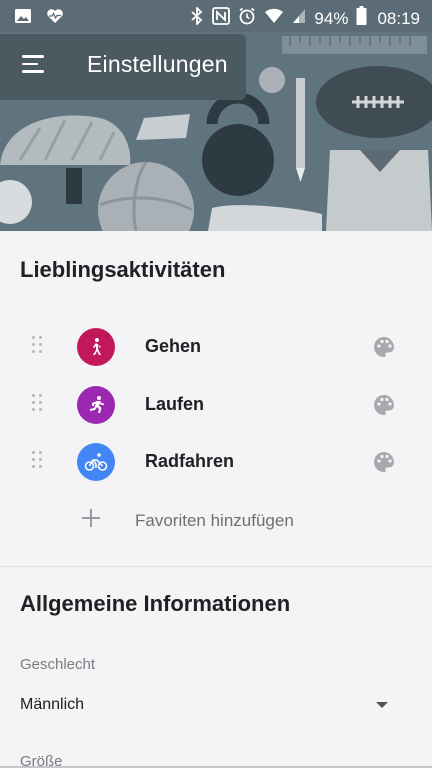 This screenshot has width=432, height=768. What do you see at coordinates (34, 66) in the screenshot?
I see `menu-icon` at bounding box center [34, 66].